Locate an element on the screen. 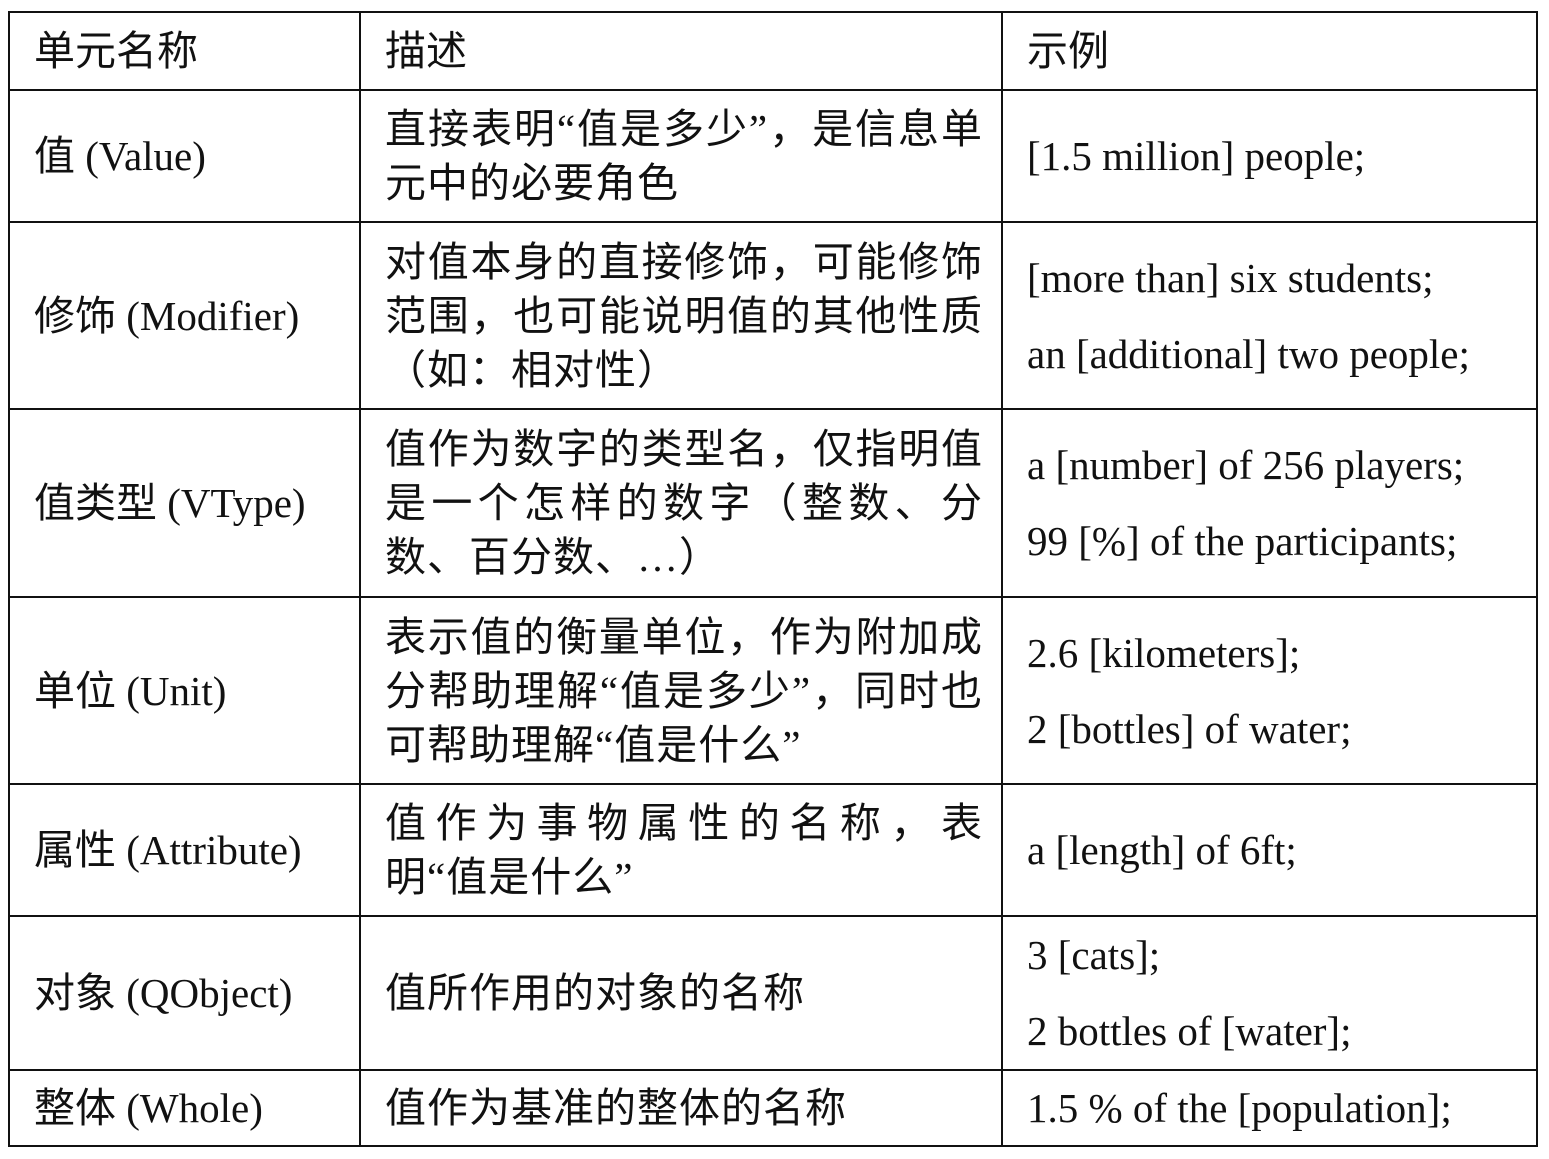 The width and height of the screenshot is (1549, 1159). example-line: 2 bottles of [water]; is located at coordinates (1189, 1031).